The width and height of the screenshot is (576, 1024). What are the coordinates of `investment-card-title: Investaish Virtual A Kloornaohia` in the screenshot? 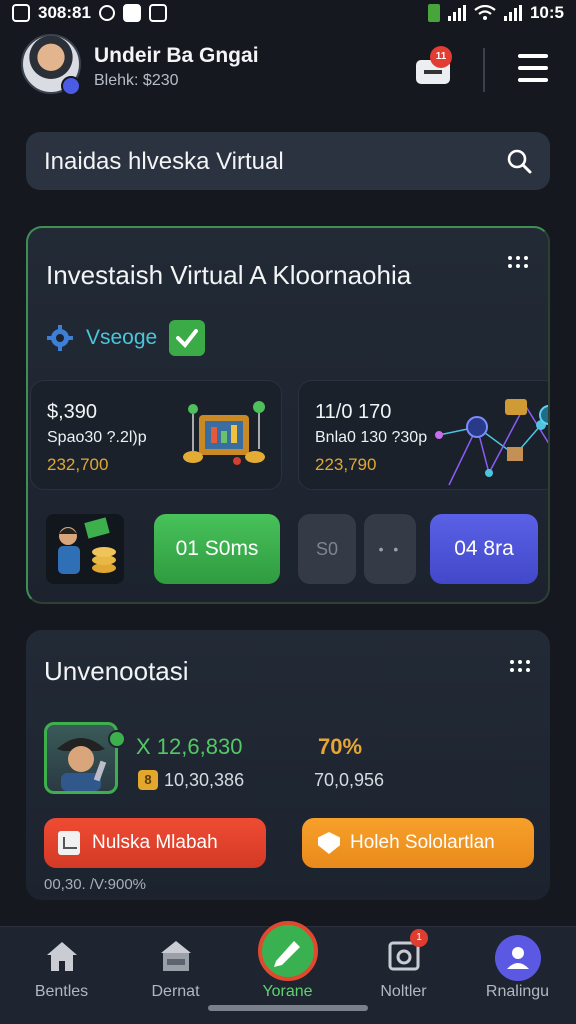 It's located at (229, 275).